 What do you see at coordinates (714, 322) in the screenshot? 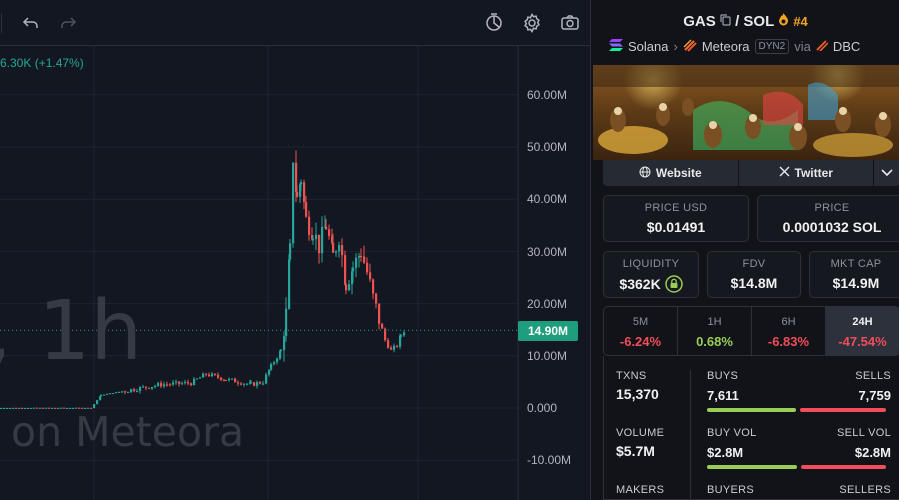
I see `tab-1h-label: 1H` at bounding box center [714, 322].